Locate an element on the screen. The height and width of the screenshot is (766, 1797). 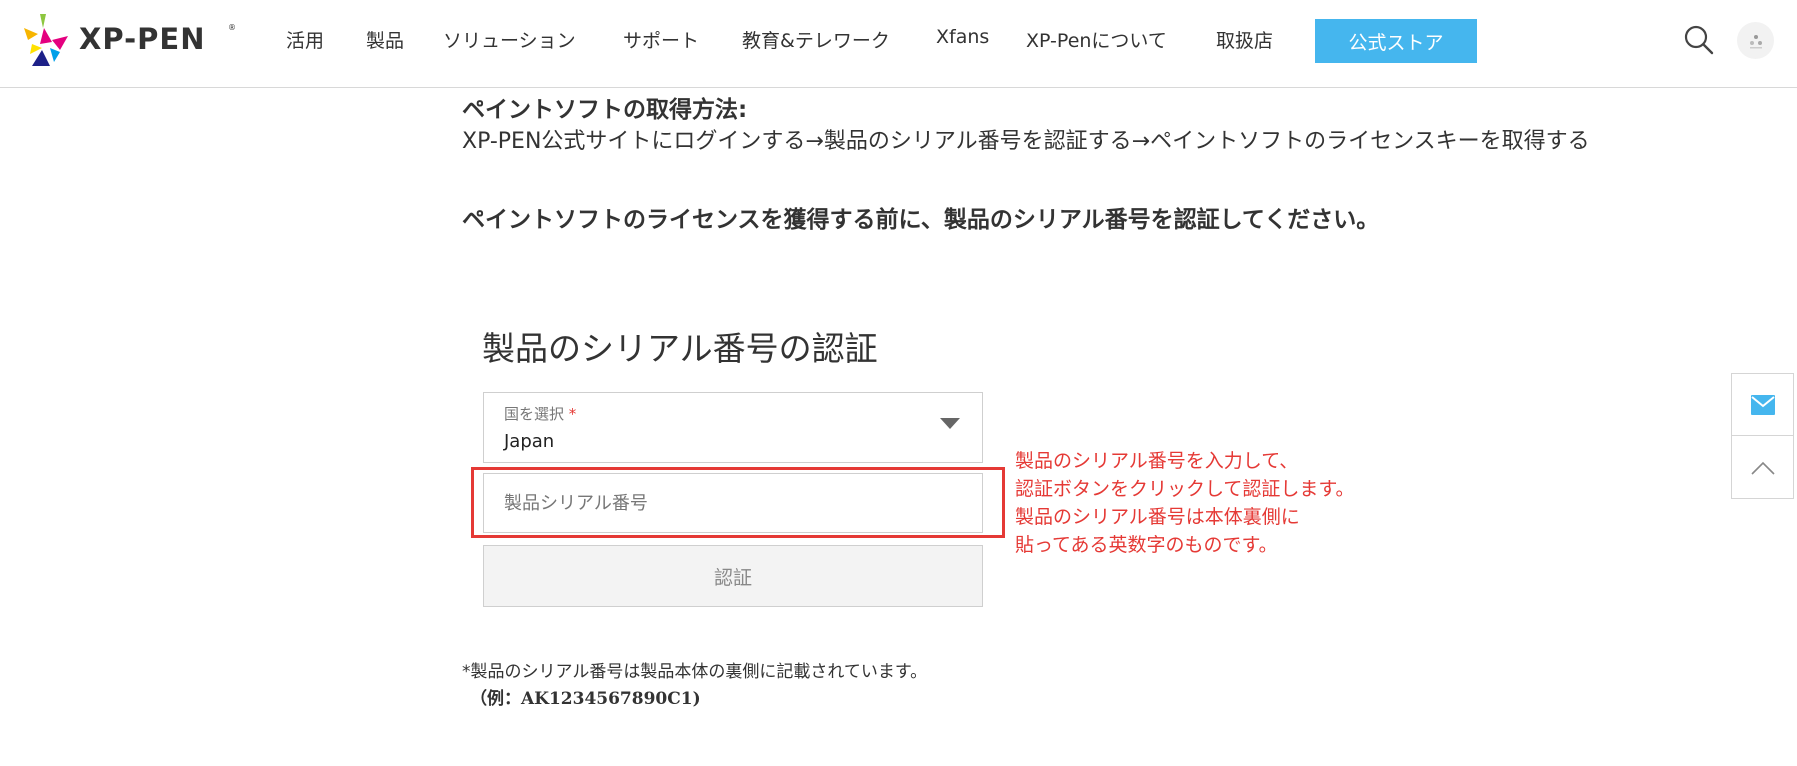
dropdown-arrow-icon is located at coordinates (950, 423).